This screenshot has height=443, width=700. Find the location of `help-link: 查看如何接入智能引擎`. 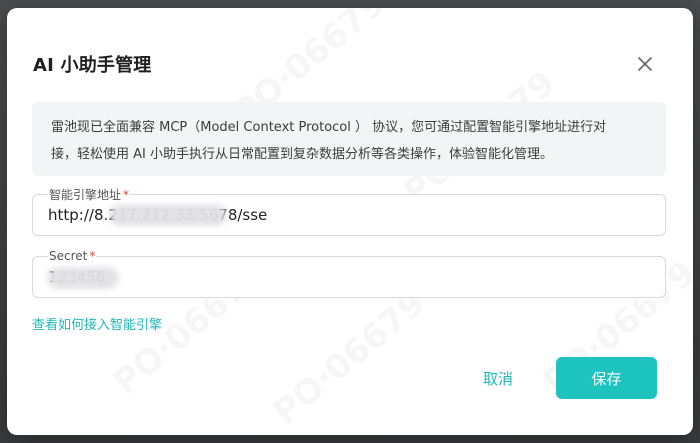

help-link: 查看如何接入智能引擎 is located at coordinates (97, 323).